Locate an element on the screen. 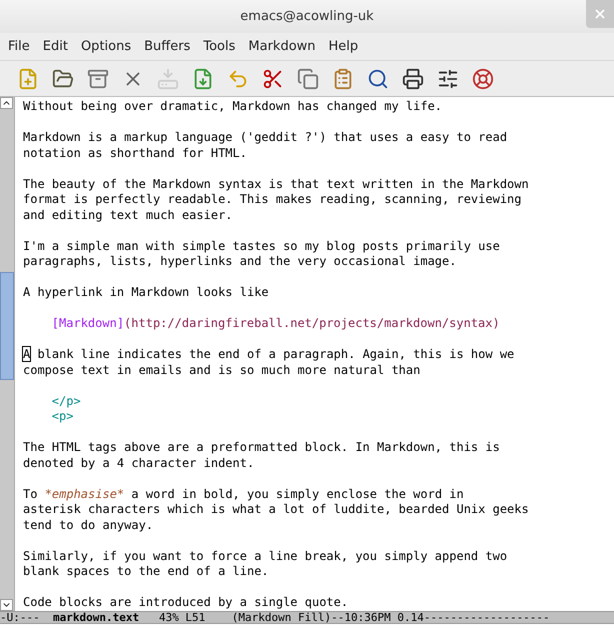 This screenshot has height=640, width=614. text-line: denoted by a 4 character indent. is located at coordinates (138, 463).